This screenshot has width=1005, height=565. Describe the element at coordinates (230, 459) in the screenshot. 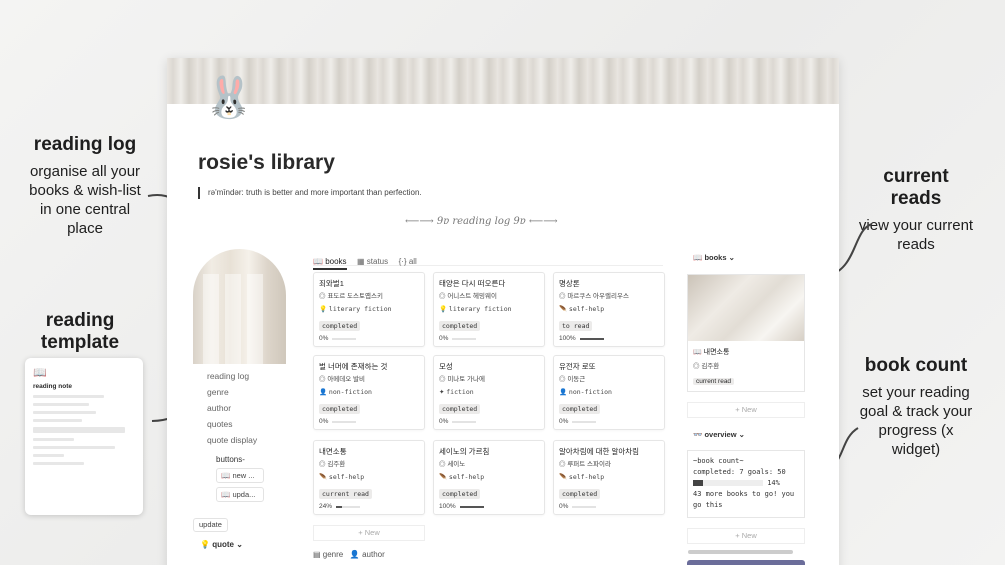

I see `buttons-label: buttons-` at that location.